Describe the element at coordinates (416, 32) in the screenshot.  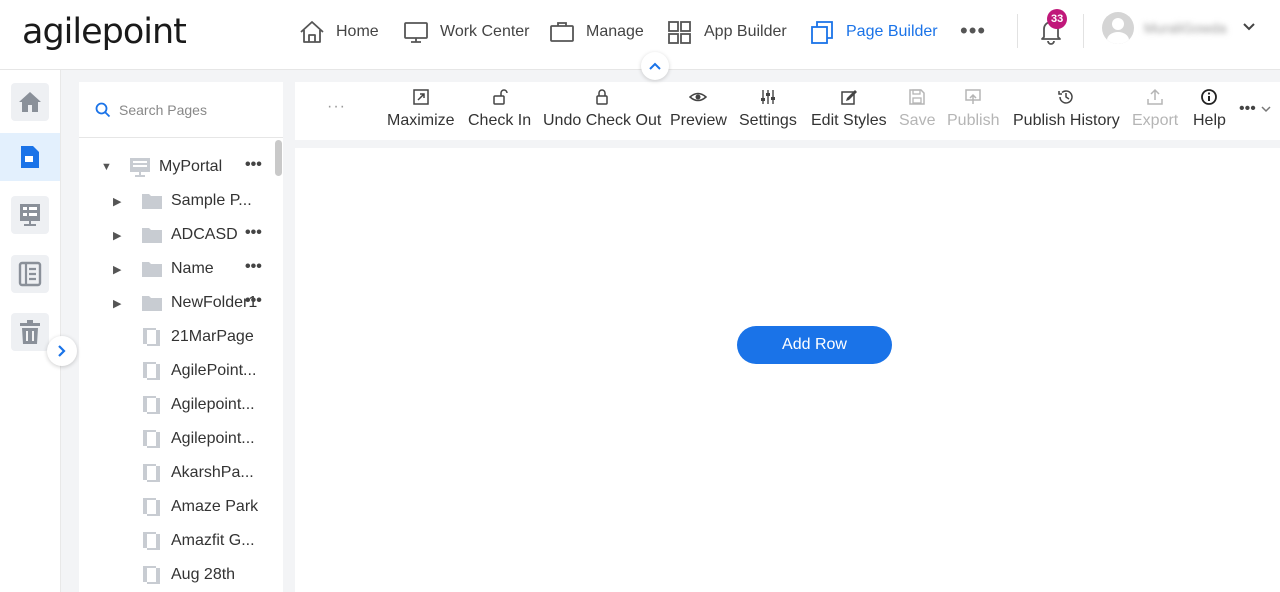
I see `monitor-icon` at that location.